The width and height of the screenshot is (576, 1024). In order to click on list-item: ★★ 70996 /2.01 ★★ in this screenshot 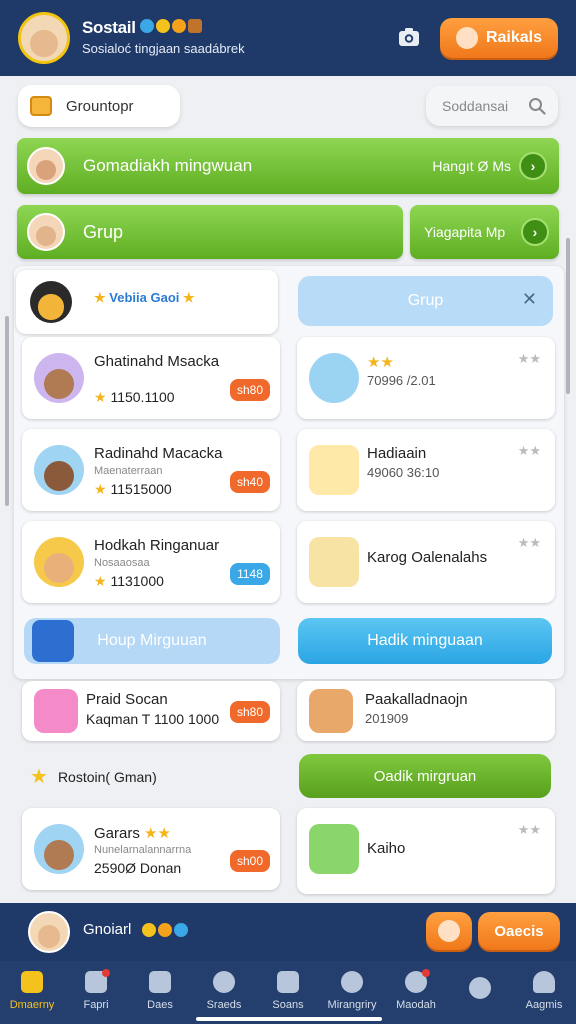, I will do `click(426, 378)`.